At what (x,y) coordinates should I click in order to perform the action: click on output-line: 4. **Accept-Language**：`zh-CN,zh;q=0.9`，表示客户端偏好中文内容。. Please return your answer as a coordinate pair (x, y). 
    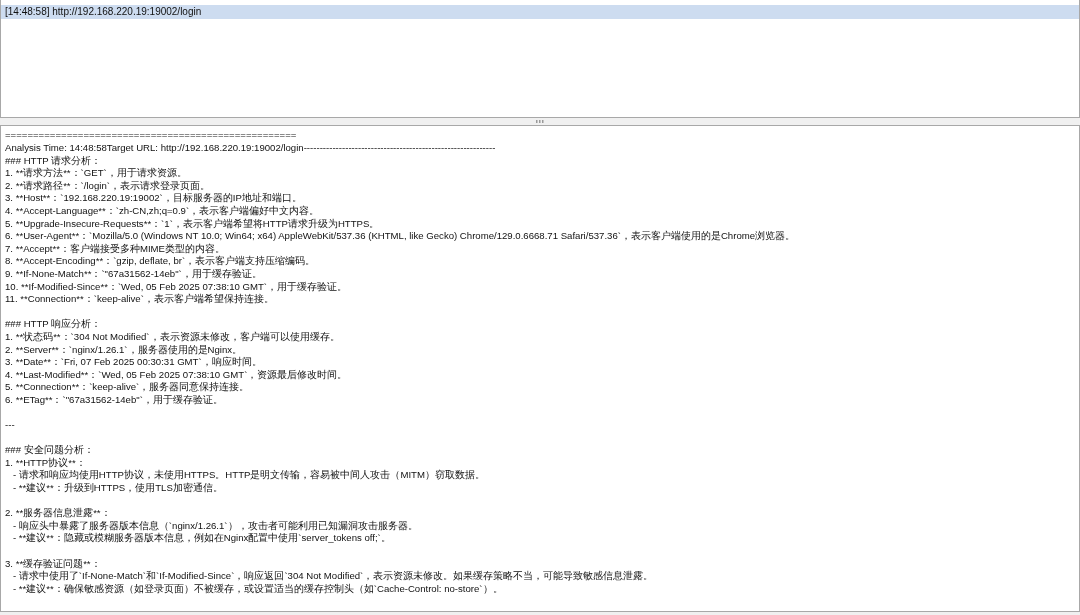
    Looking at the image, I should click on (163, 211).